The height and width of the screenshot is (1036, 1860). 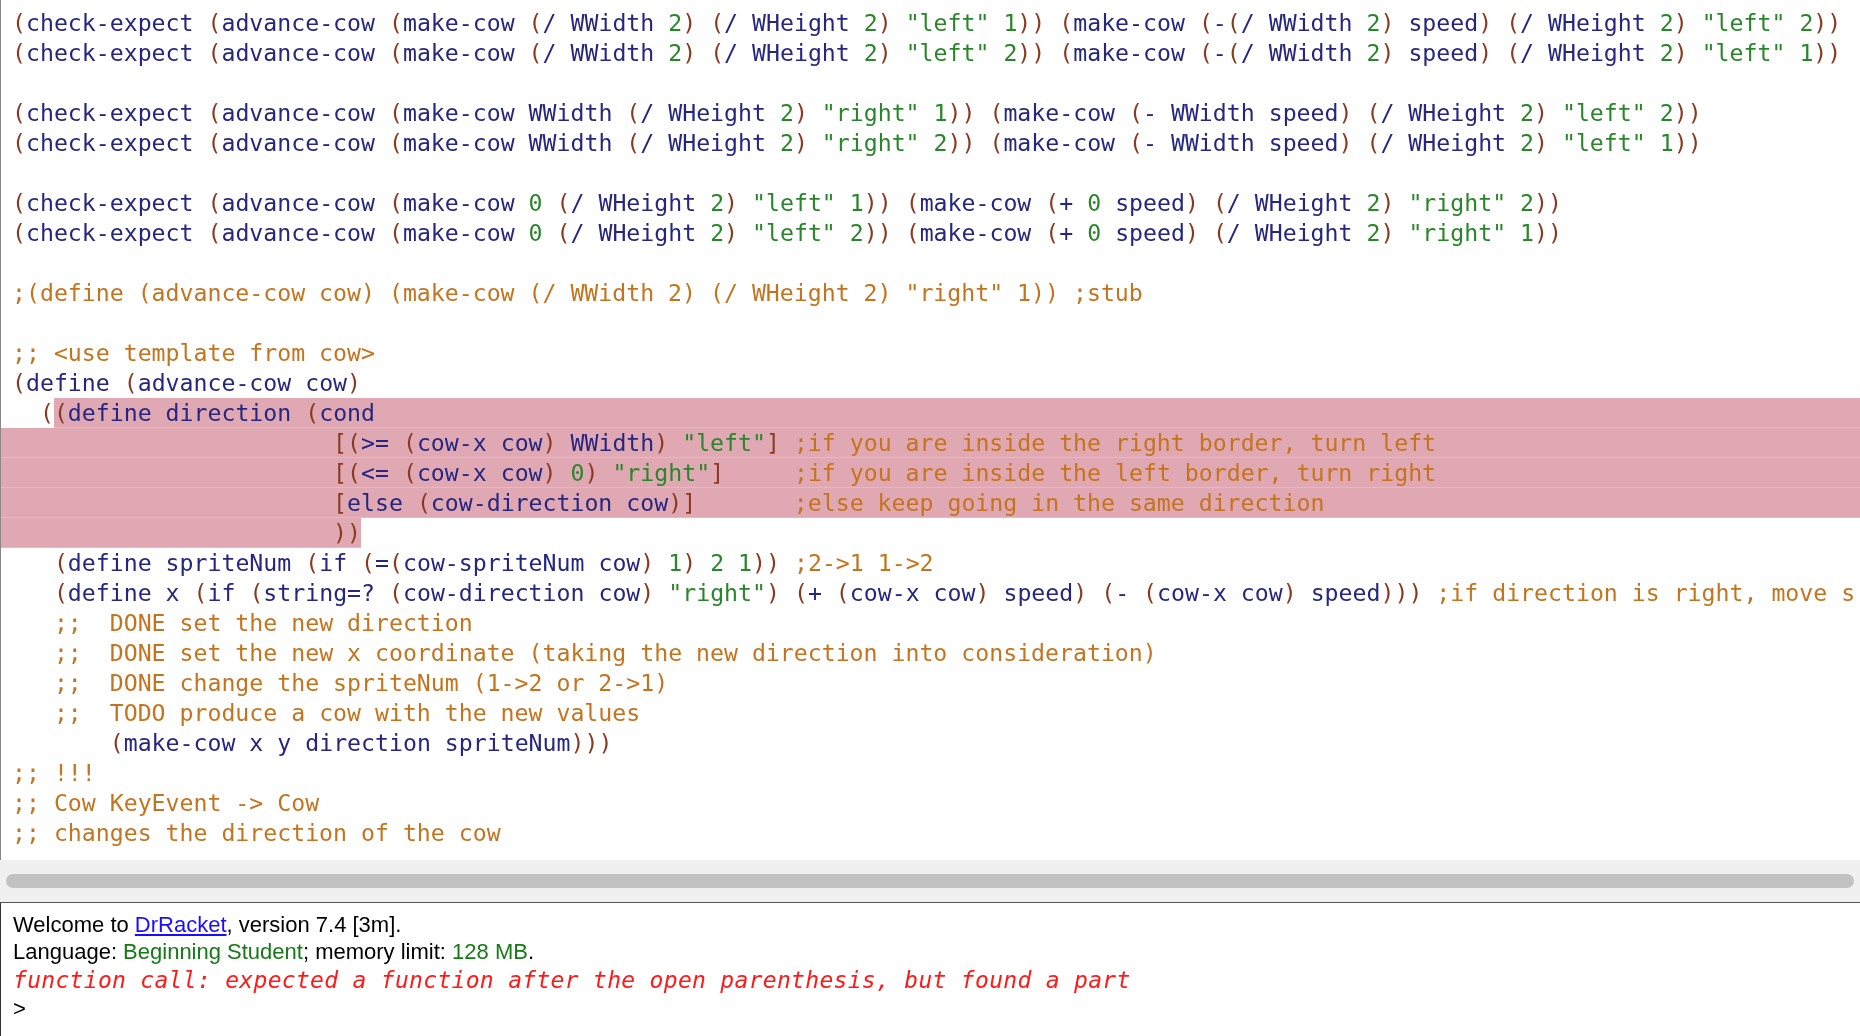 What do you see at coordinates (361, 743) in the screenshot?
I see `code-line: (make-cow x y direction spriteNum)))` at bounding box center [361, 743].